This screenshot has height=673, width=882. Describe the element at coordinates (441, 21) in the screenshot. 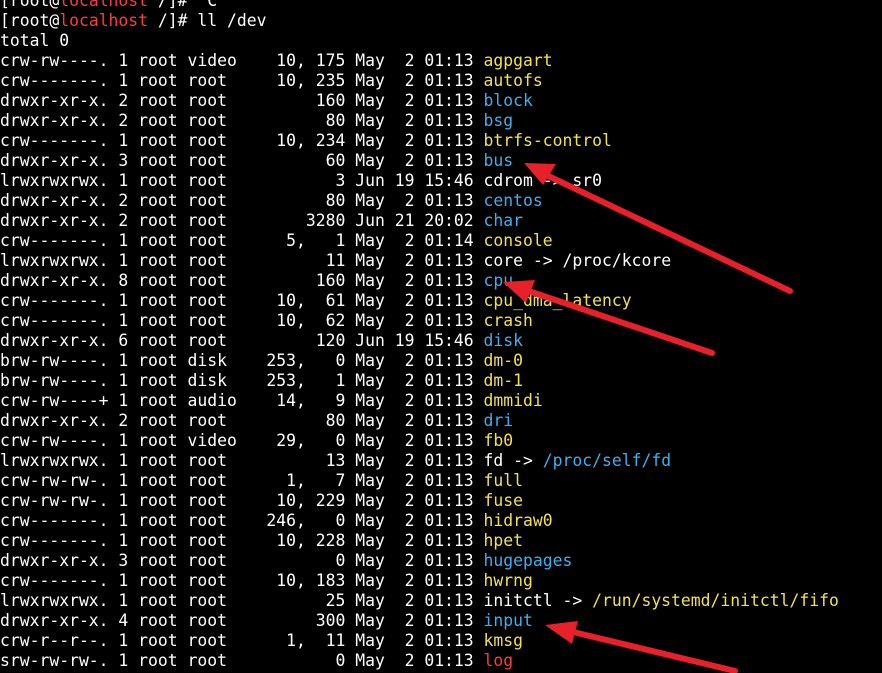

I see `prompt-line-command: [root@localhost /]# ll /dev` at that location.